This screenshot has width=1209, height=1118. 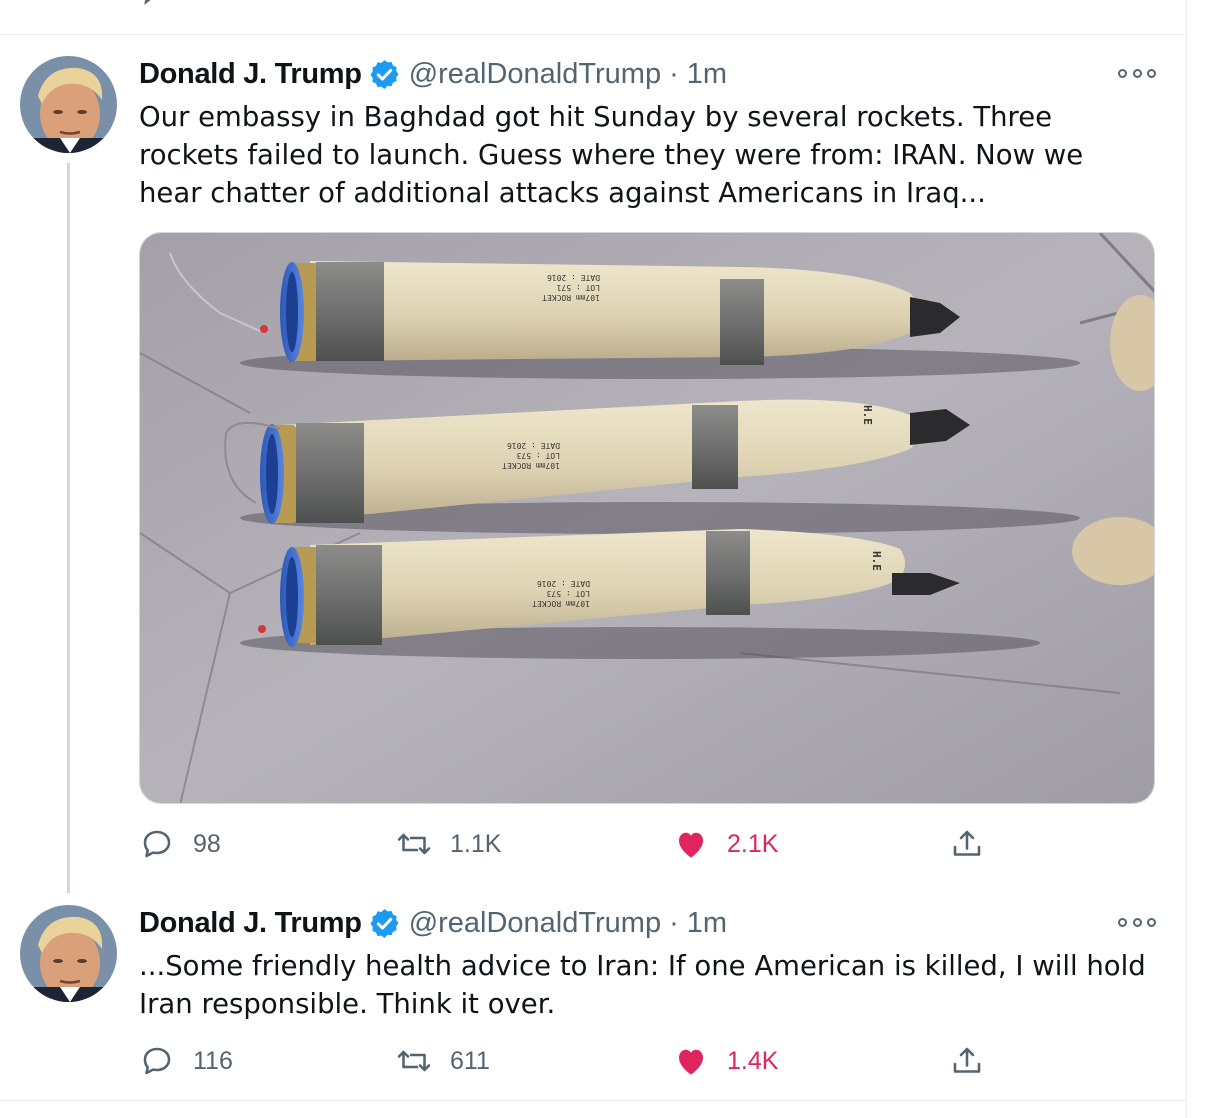 I want to click on retweet-count: 1.1K, so click(x=476, y=843).